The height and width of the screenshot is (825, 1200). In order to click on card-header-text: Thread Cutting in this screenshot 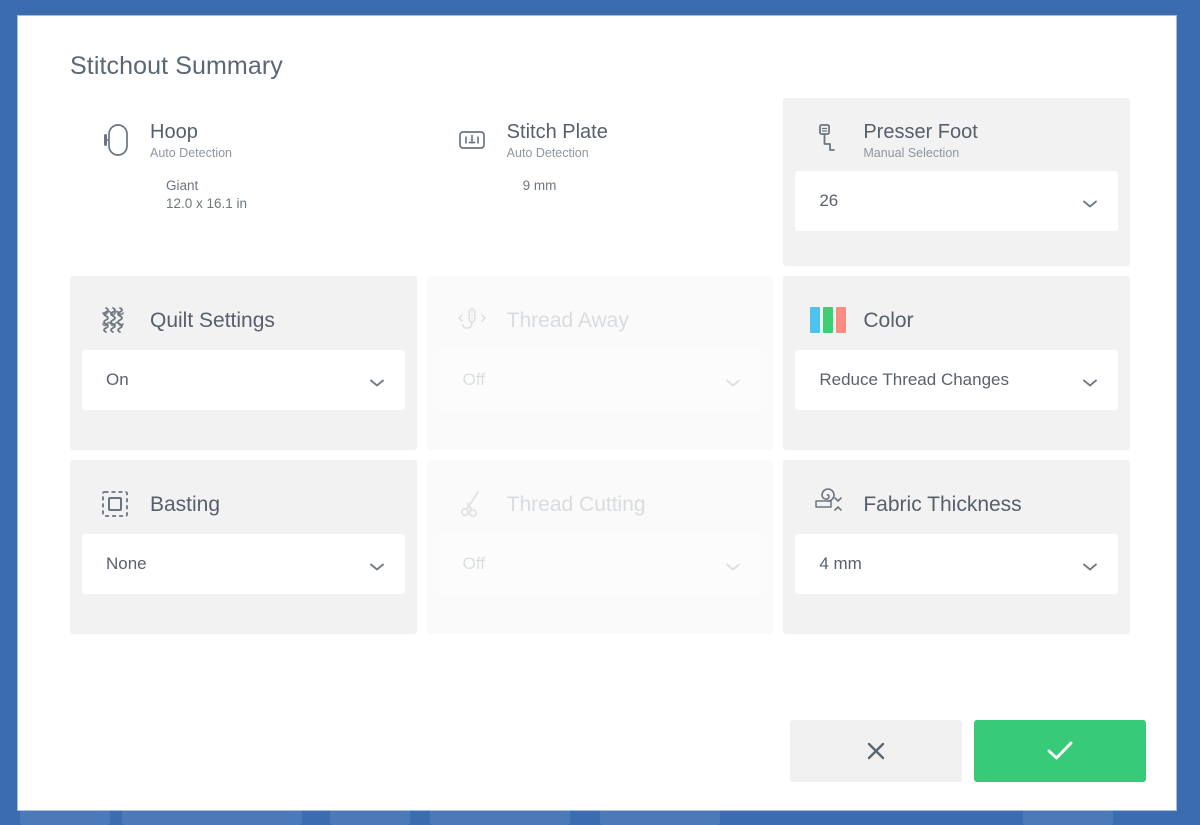, I will do `click(576, 504)`.